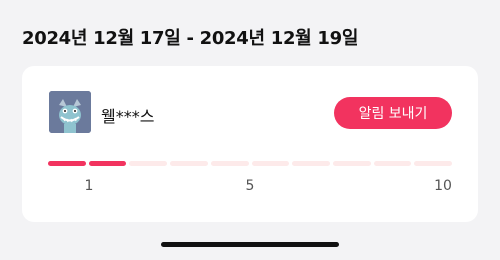 Image resolution: width=500 pixels, height=260 pixels. Describe the element at coordinates (393, 113) in the screenshot. I see `send-notification-button: 알림 보내기` at that location.